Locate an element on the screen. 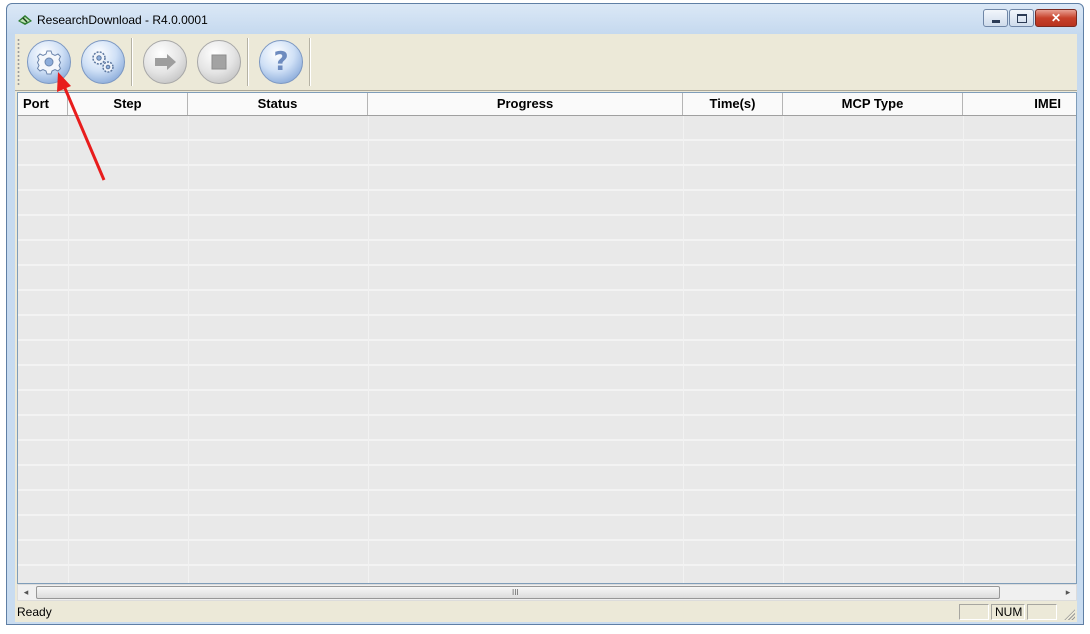 The image size is (1090, 634). column-header-progress: Progress is located at coordinates (525, 104).